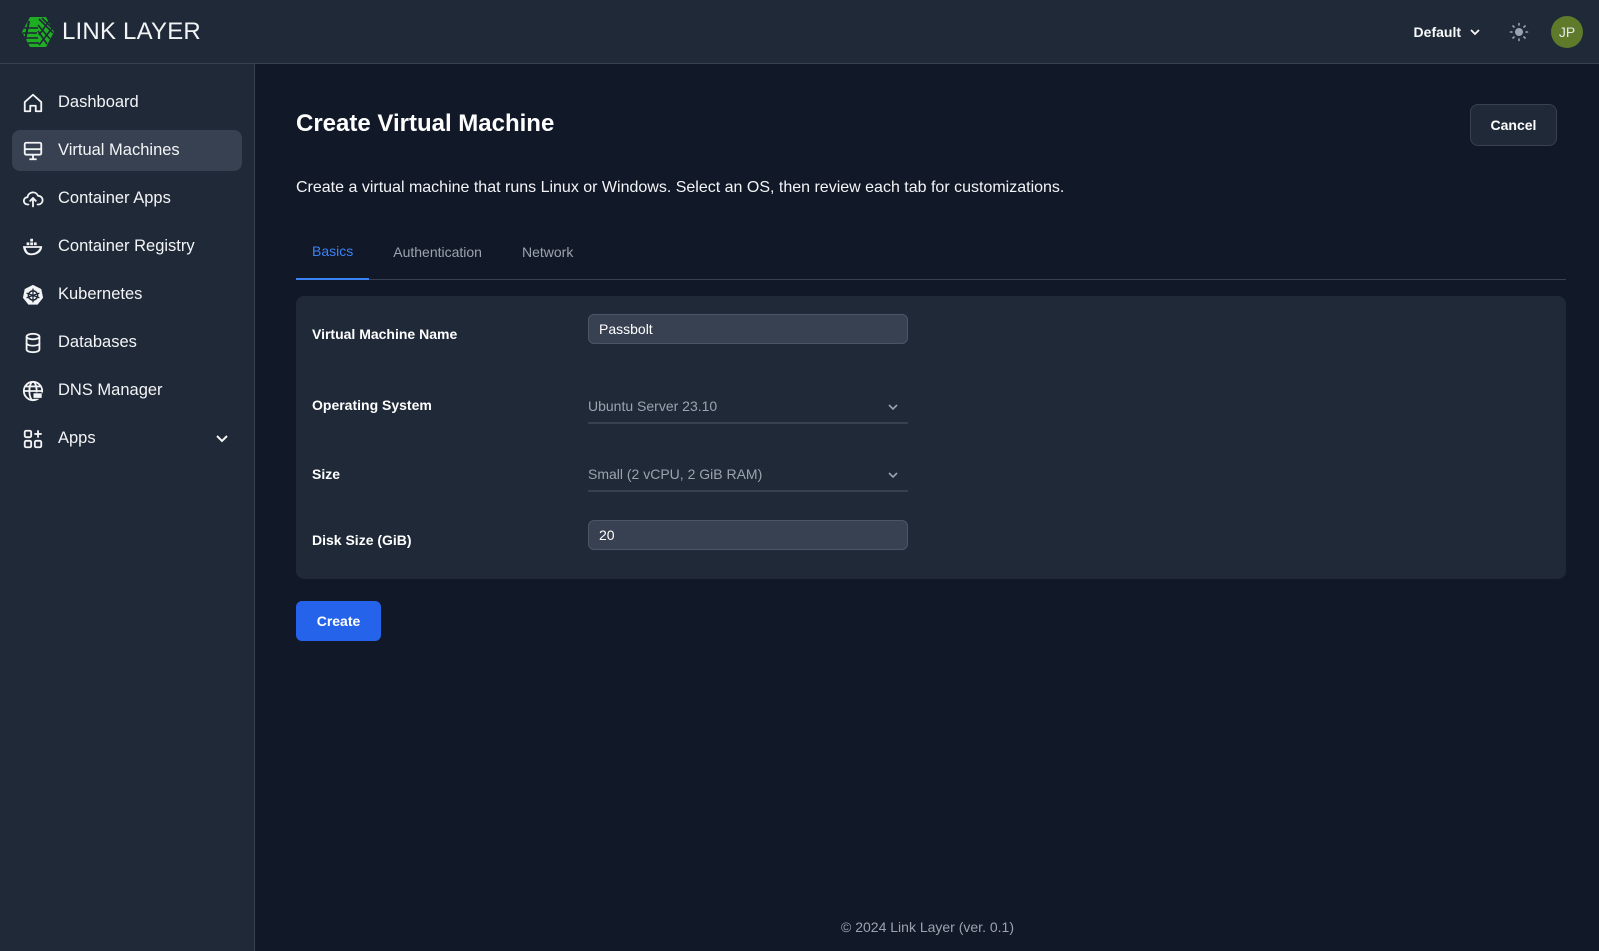 Image resolution: width=1599 pixels, height=951 pixels. What do you see at coordinates (110, 390) in the screenshot?
I see `sidebar-item-label: DNS Manager` at bounding box center [110, 390].